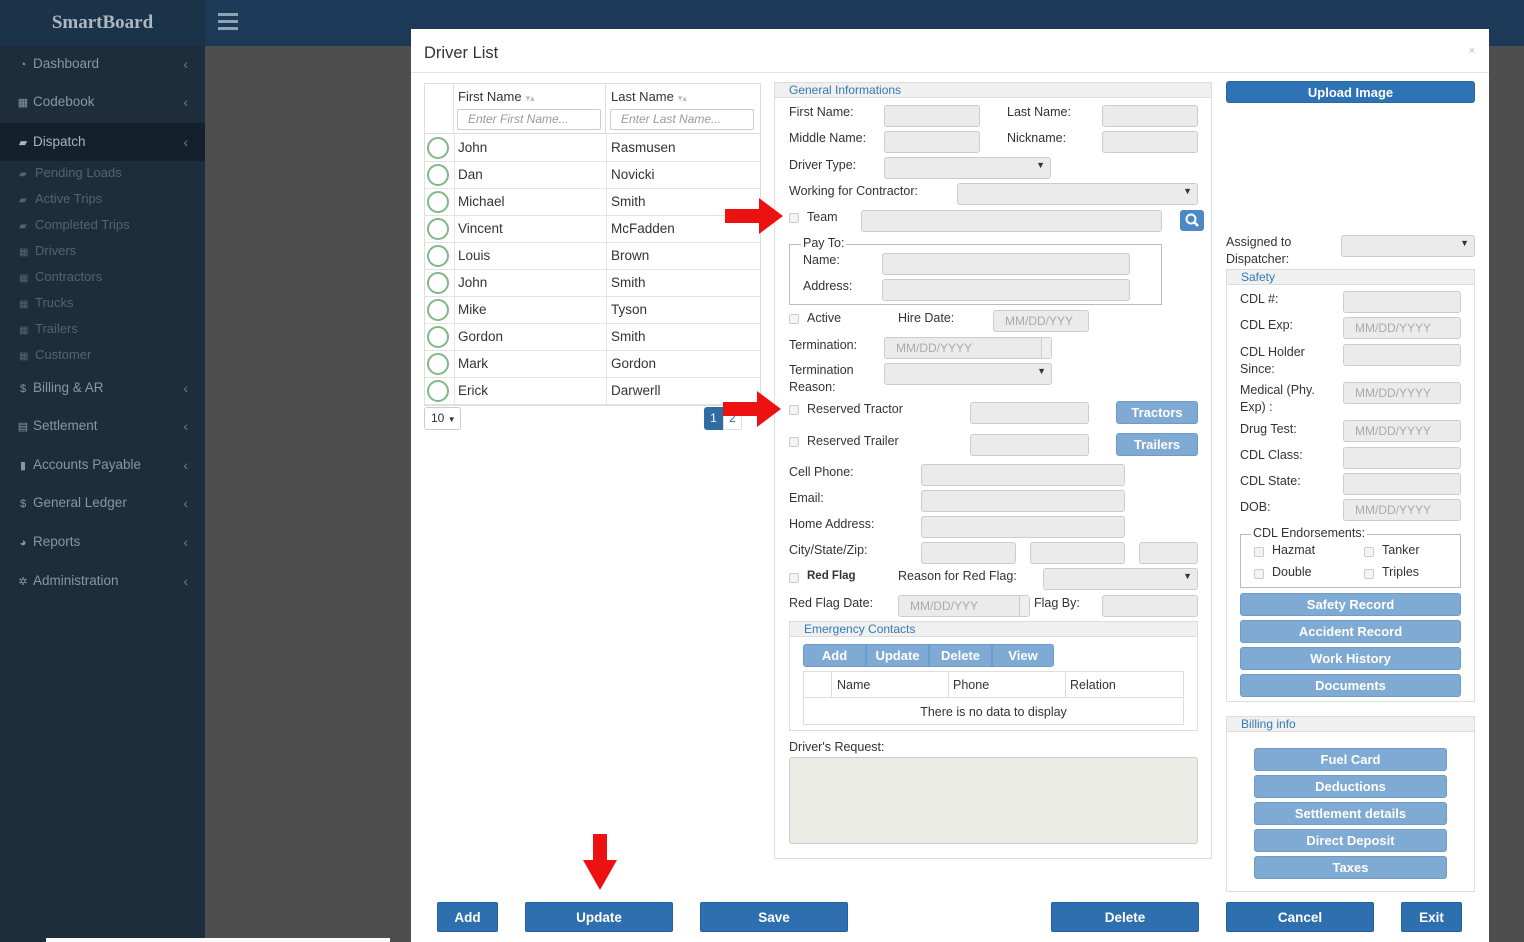 The image size is (1524, 942). I want to click on reserved-trailer-checkbox, so click(794, 442).